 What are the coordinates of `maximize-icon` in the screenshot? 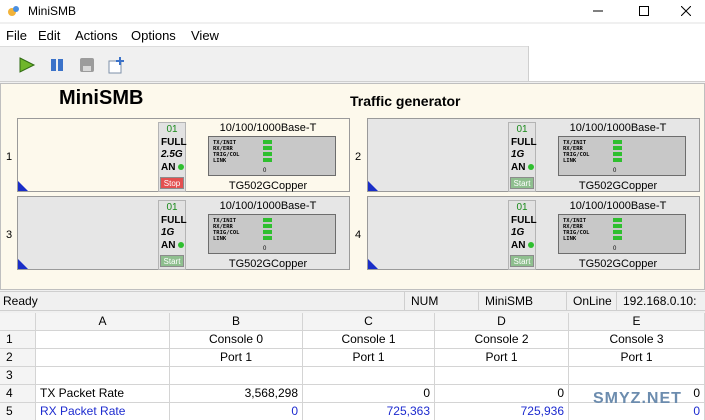 It's located at (644, 11).